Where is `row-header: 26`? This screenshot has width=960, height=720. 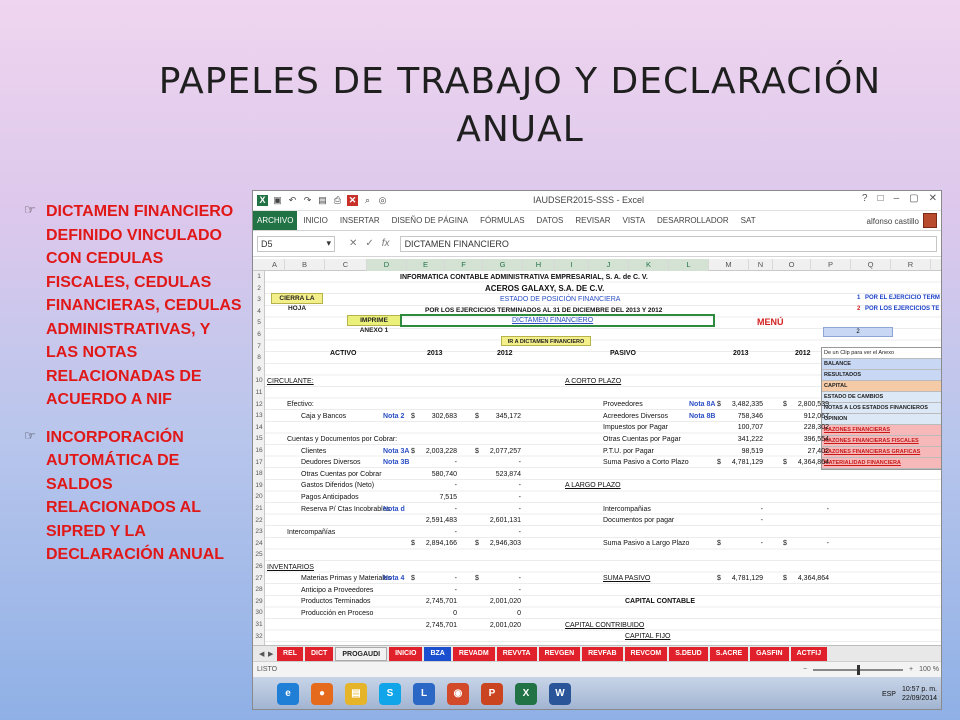 row-header: 26 is located at coordinates (259, 566).